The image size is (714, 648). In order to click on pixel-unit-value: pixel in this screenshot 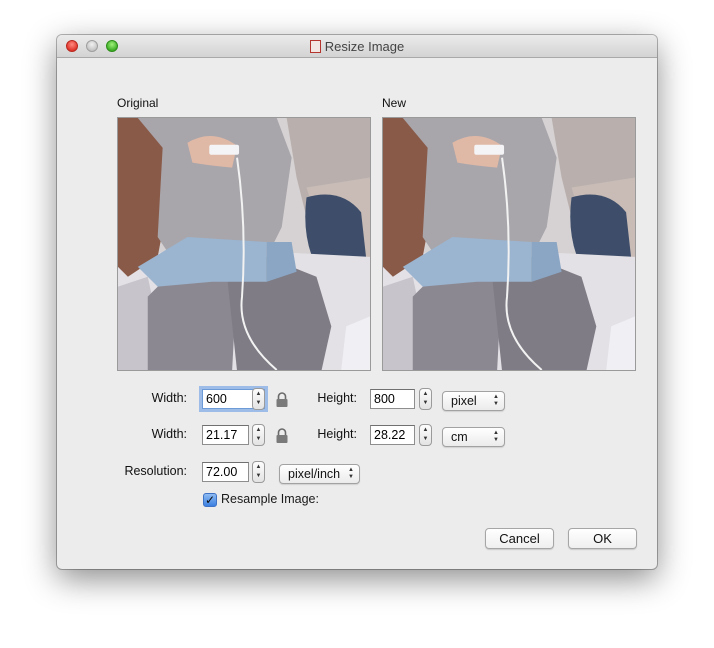, I will do `click(464, 401)`.